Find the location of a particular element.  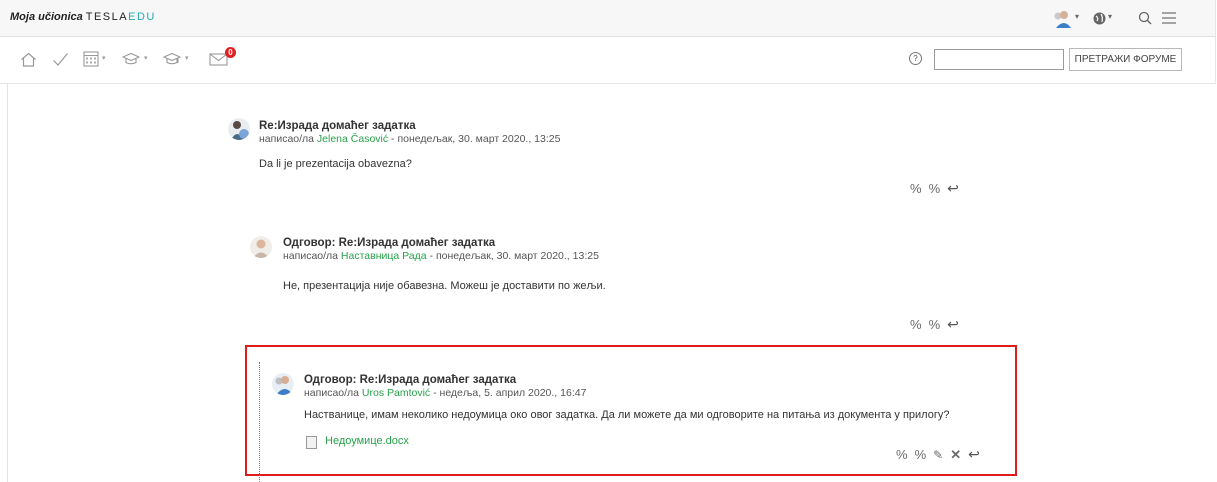

calendar-icon is located at coordinates (91, 61).